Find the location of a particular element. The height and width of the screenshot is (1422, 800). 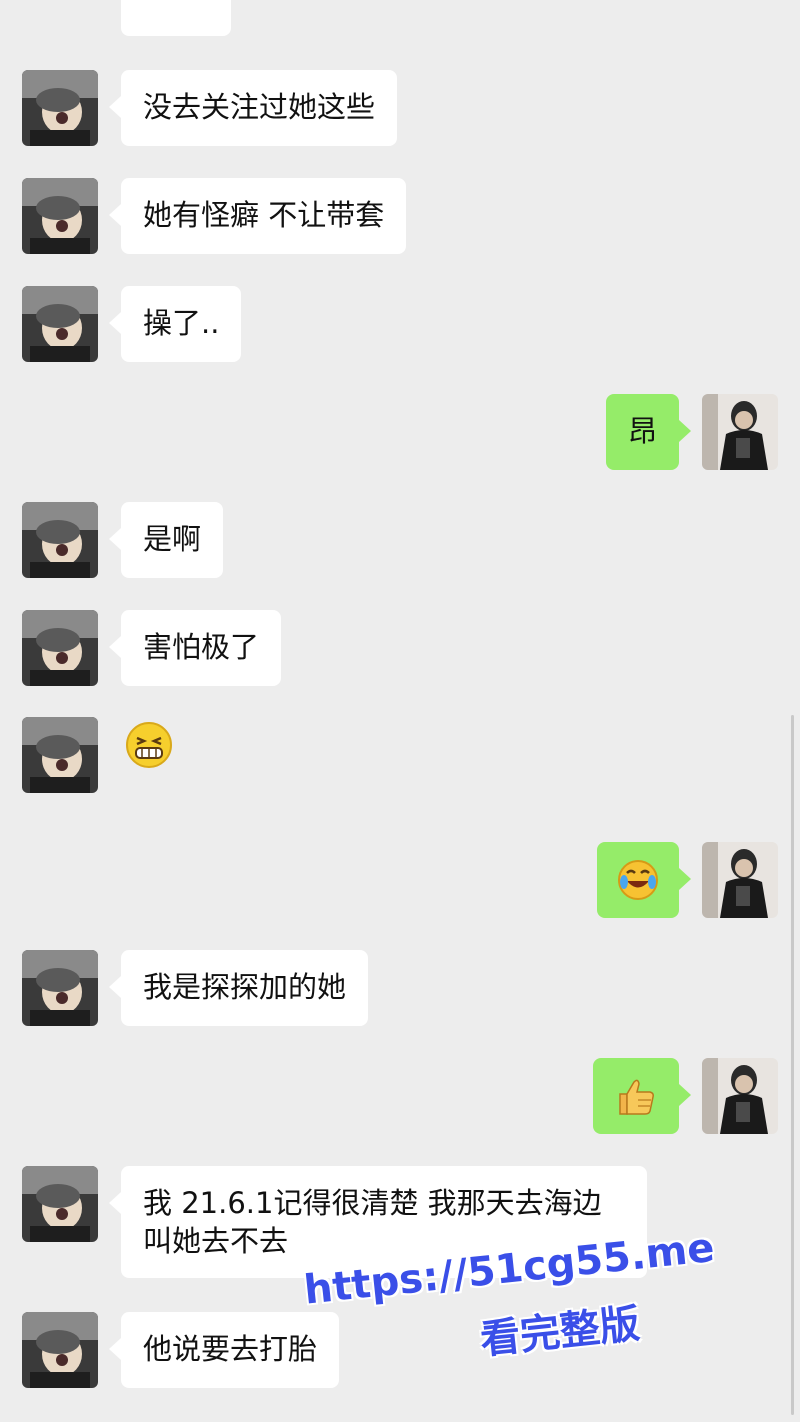

message-bubble: 他说要去打胎 is located at coordinates (224, 1350).